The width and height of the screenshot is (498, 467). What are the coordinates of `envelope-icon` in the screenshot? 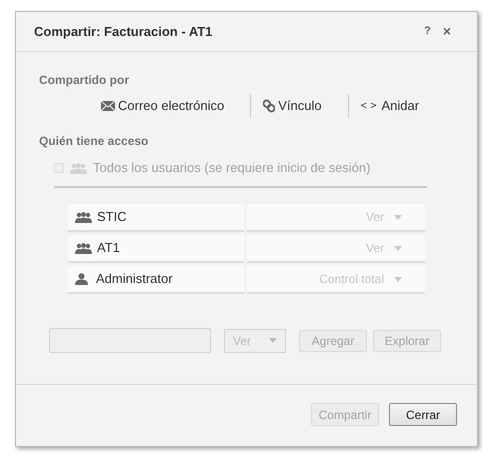 It's located at (108, 106).